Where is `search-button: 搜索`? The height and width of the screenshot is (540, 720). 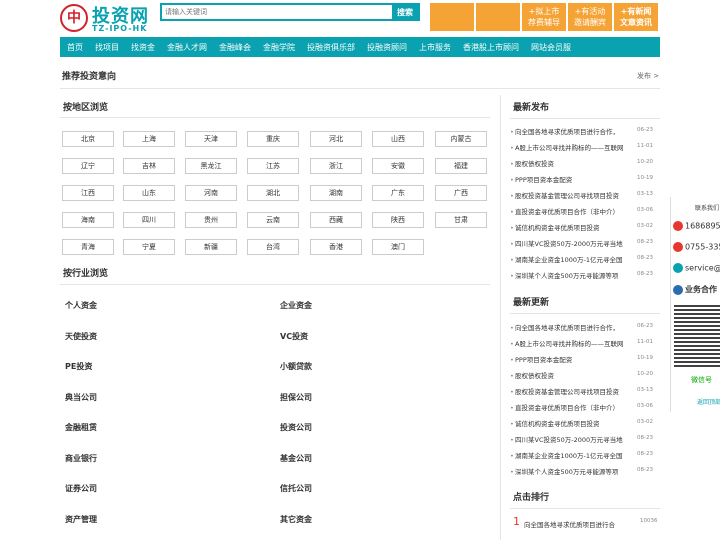 search-button: 搜索 is located at coordinates (405, 12).